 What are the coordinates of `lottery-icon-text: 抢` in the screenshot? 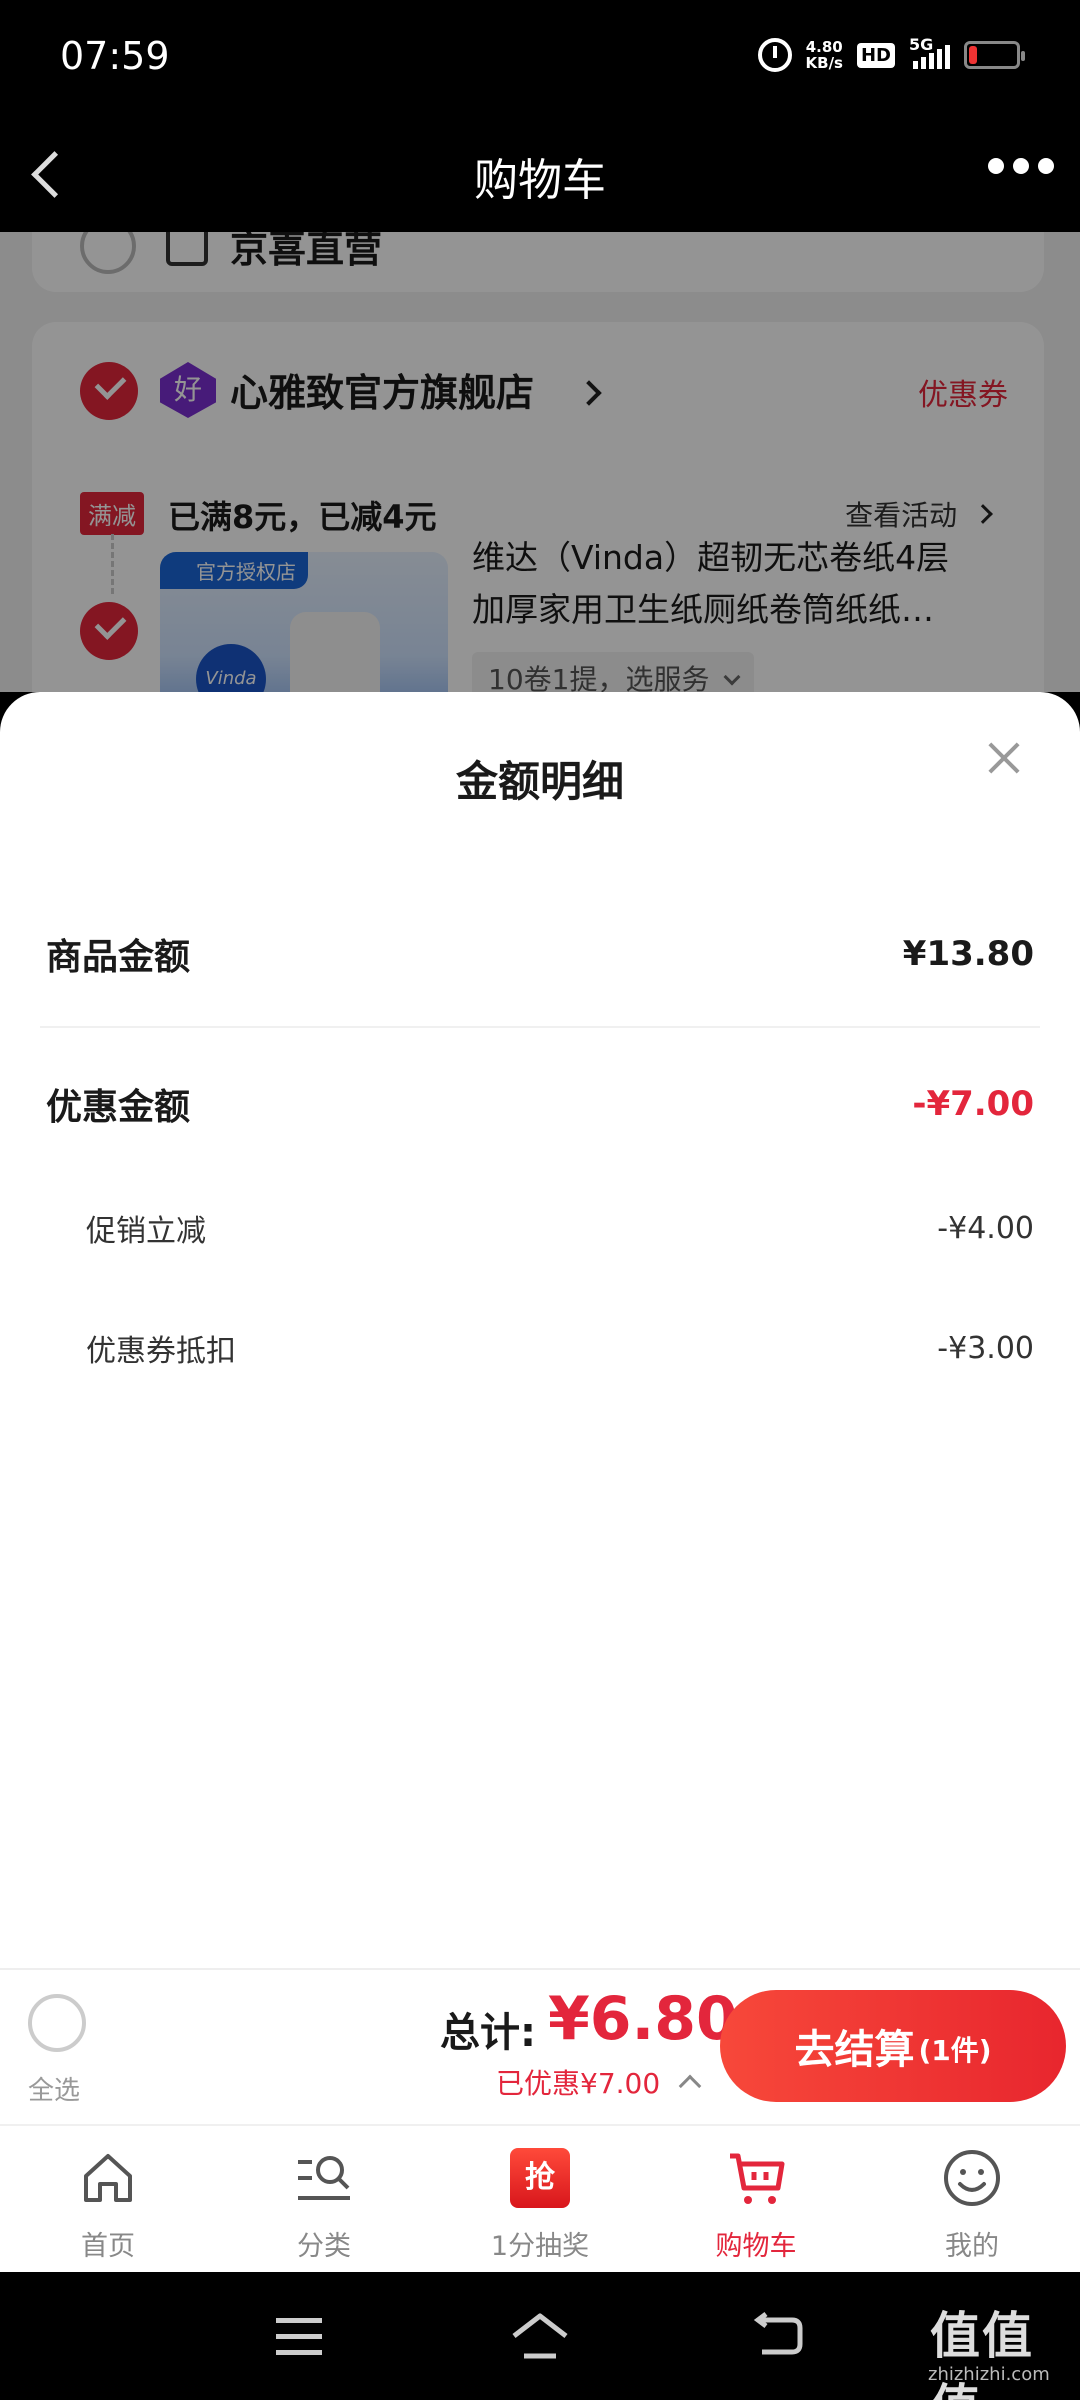 It's located at (540, 2177).